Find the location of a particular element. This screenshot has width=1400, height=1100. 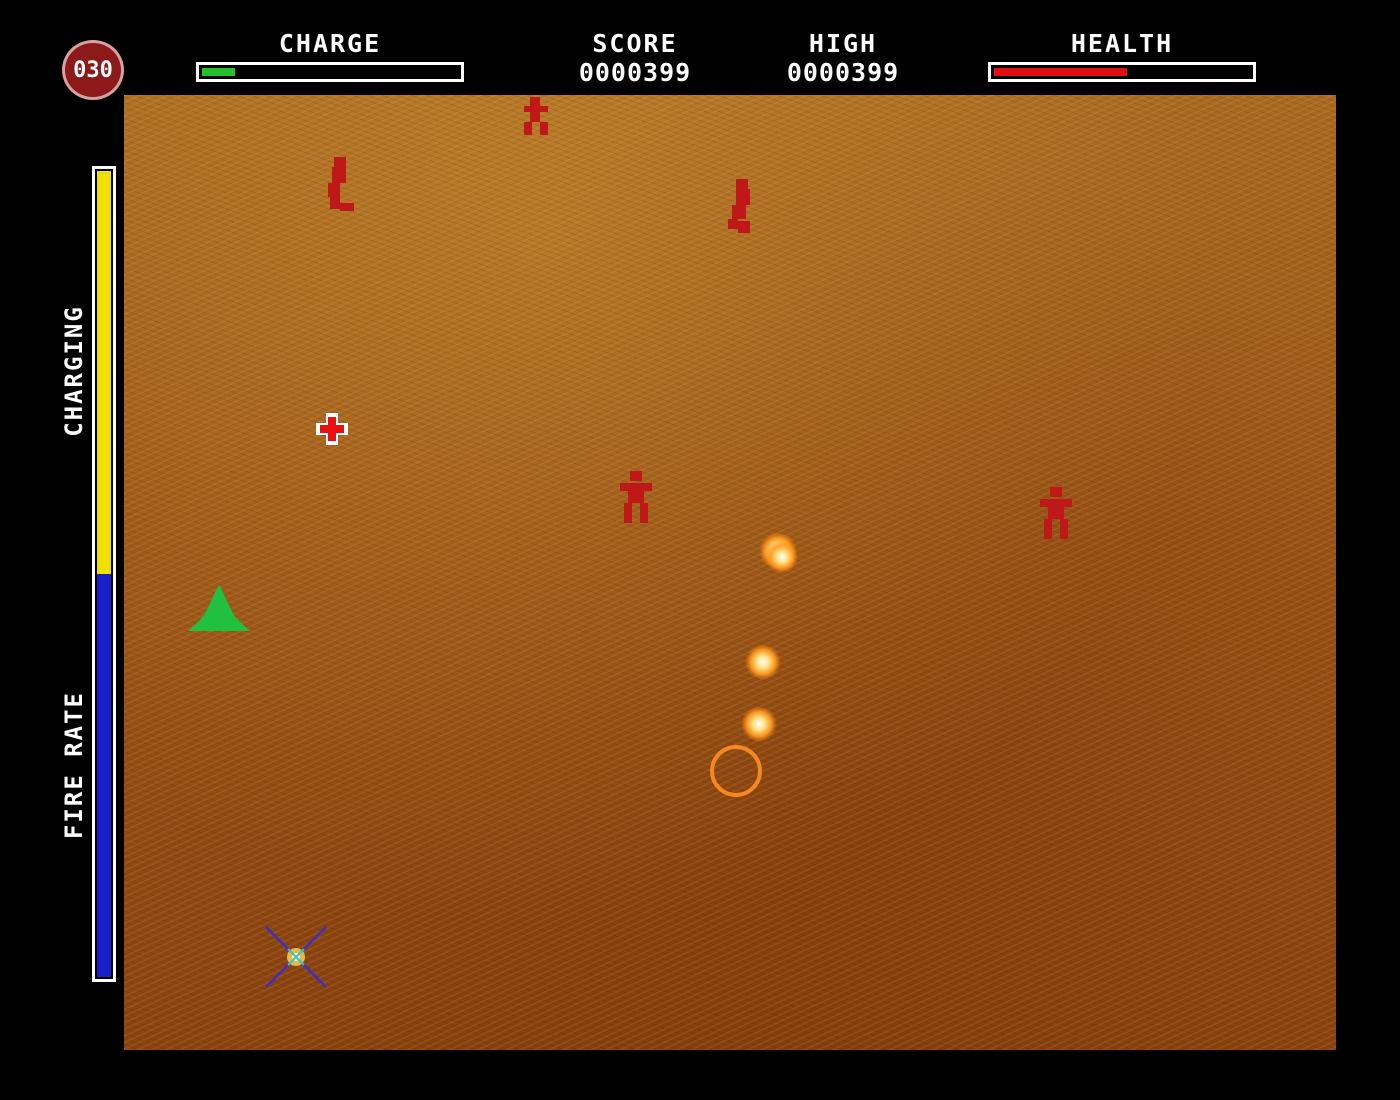

player-ship is located at coordinates (219, 608).